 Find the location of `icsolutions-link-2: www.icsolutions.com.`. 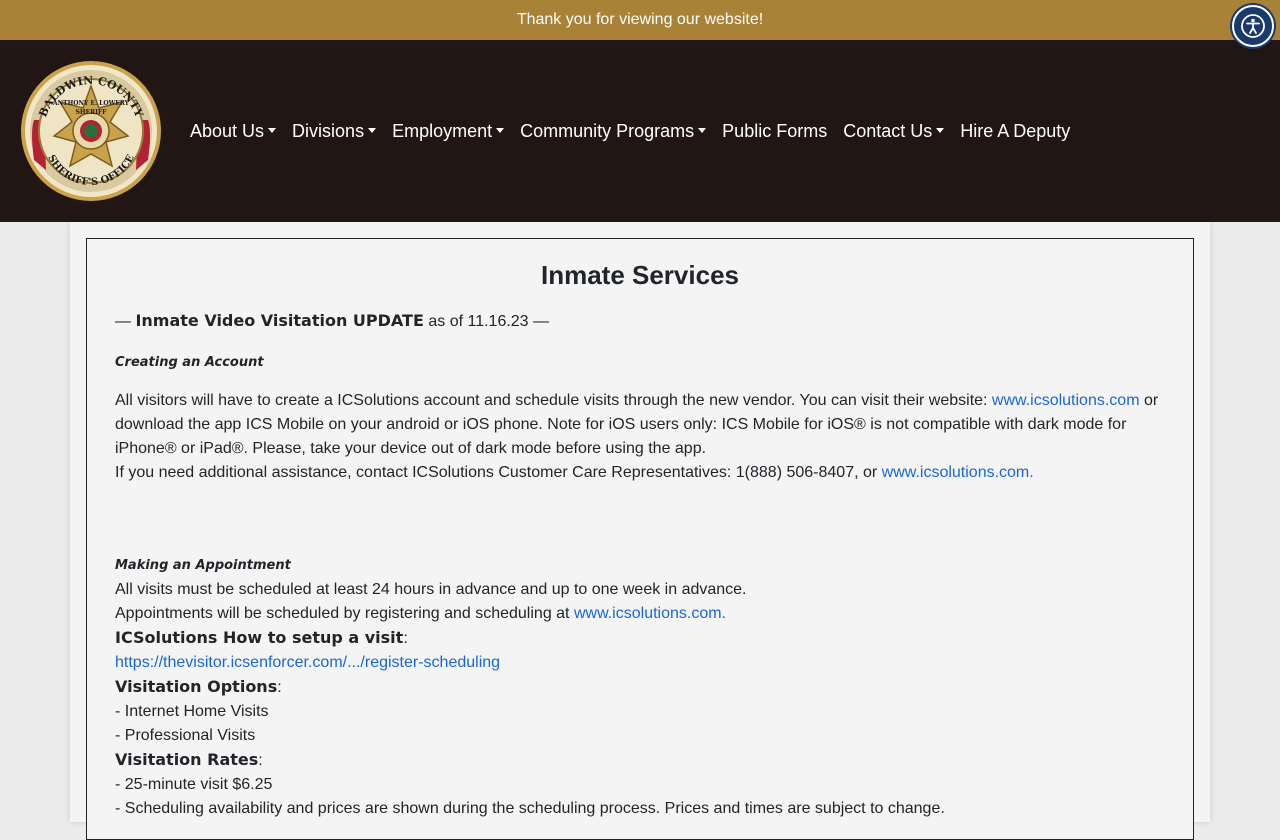

icsolutions-link-2: www.icsolutions.com. is located at coordinates (958, 472).